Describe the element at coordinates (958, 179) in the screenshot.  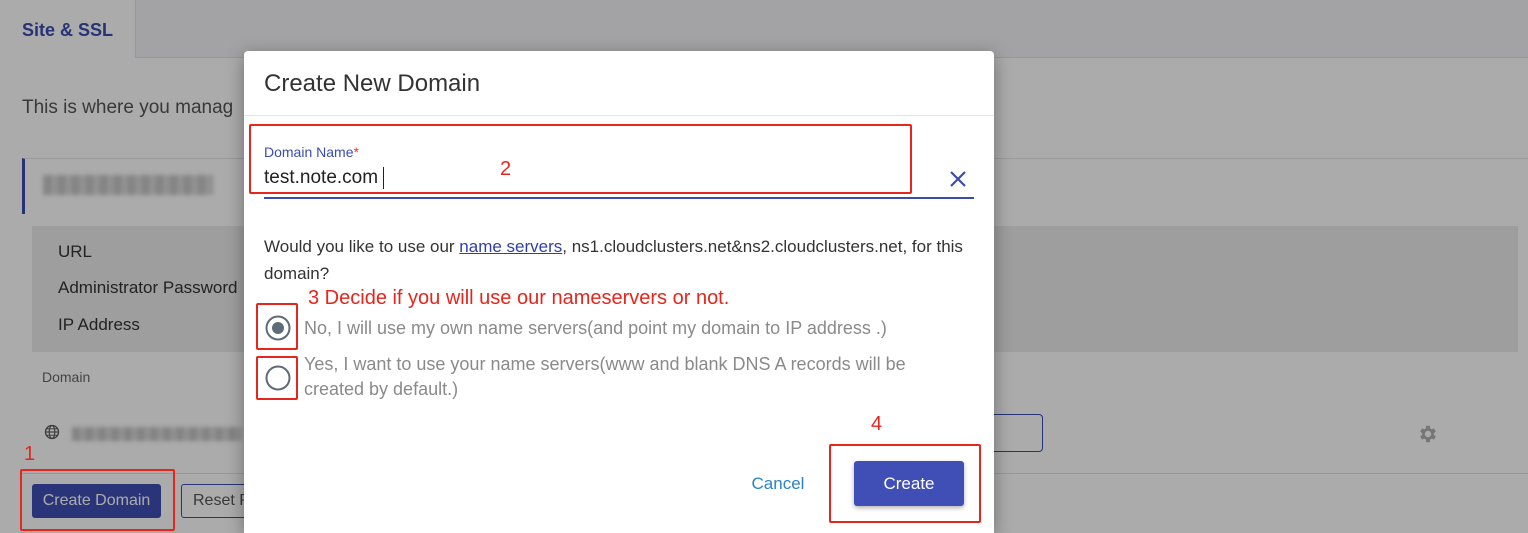
I see `close-icon` at that location.